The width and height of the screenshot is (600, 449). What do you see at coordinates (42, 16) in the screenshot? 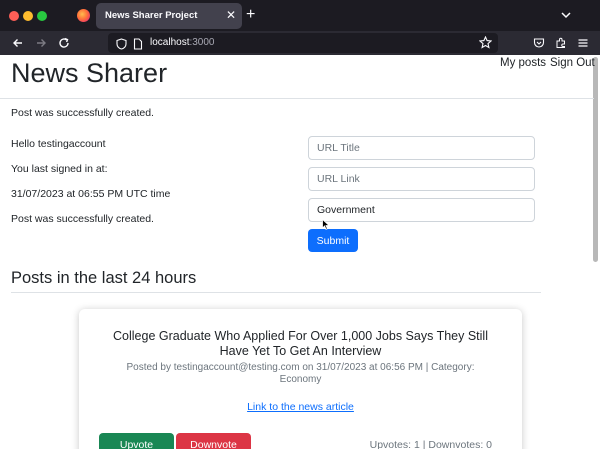
I see `window-maximize-button` at bounding box center [42, 16].